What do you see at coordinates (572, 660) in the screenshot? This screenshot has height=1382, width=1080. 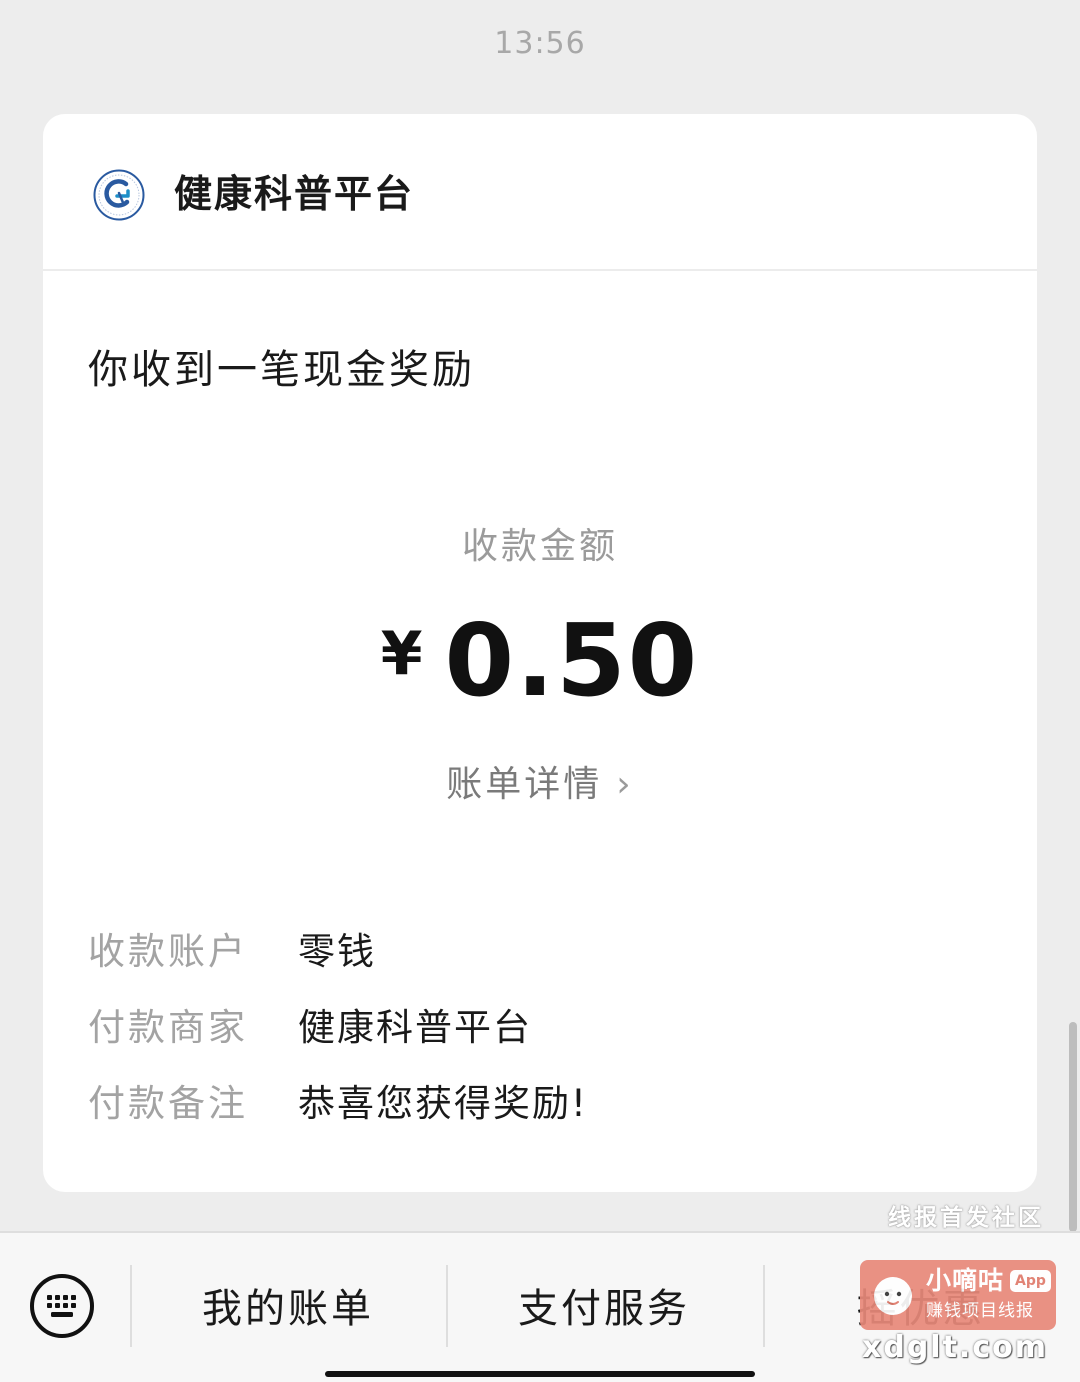 I see `amount-value: 0.50` at bounding box center [572, 660].